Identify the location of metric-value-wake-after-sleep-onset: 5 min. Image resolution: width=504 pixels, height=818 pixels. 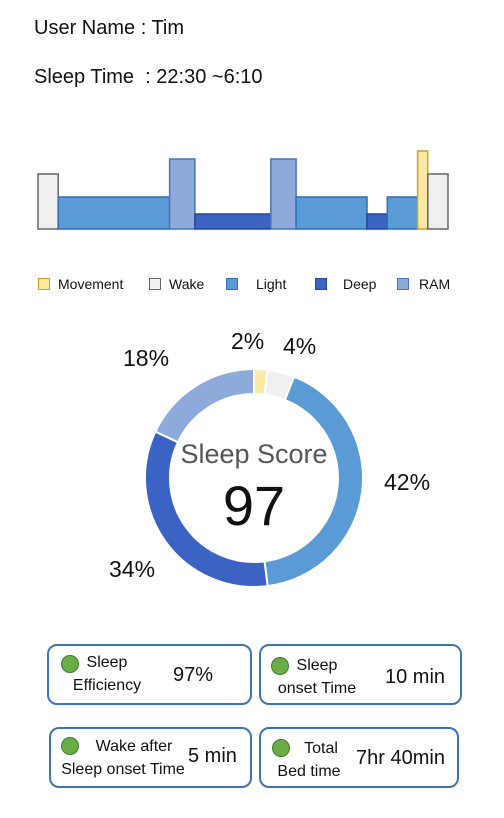
(212, 756).